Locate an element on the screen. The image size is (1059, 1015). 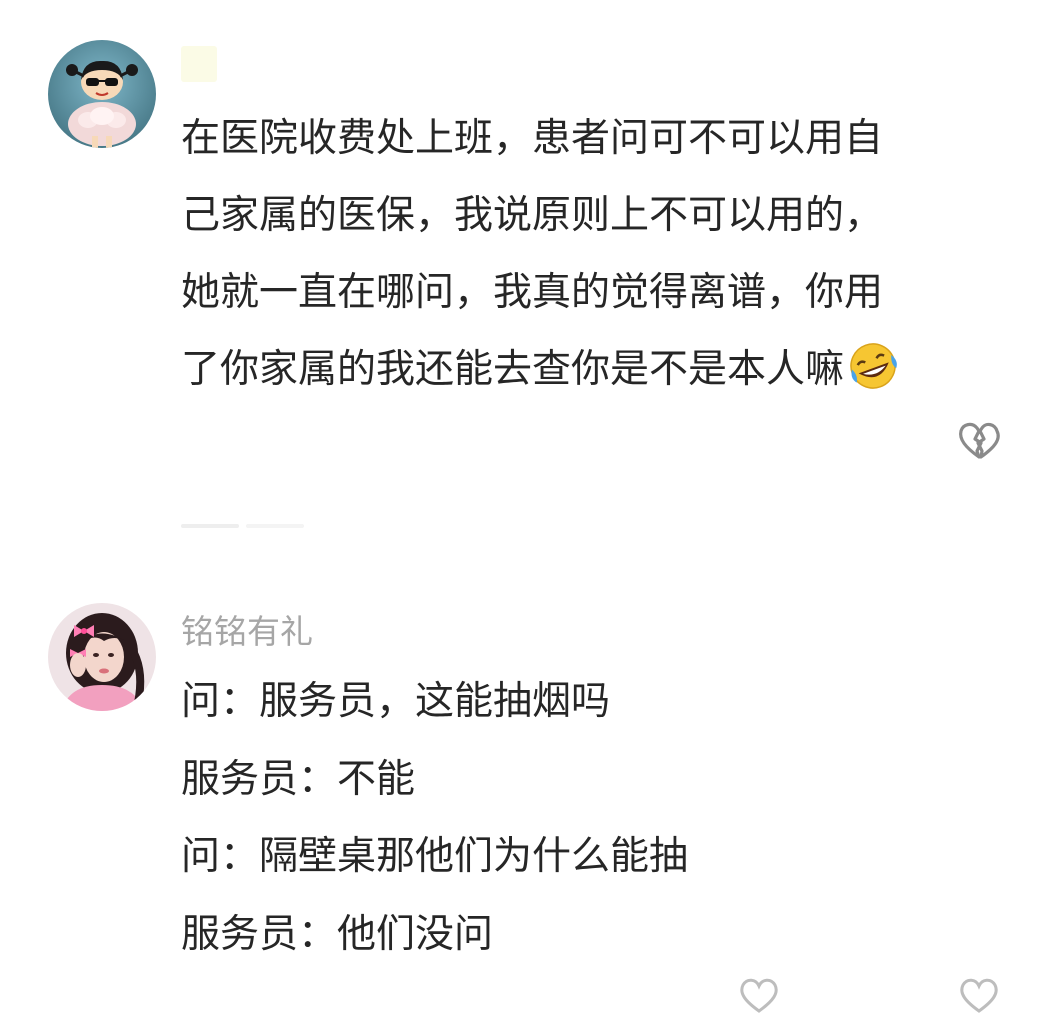
like-heart-icon is located at coordinates (759, 995).